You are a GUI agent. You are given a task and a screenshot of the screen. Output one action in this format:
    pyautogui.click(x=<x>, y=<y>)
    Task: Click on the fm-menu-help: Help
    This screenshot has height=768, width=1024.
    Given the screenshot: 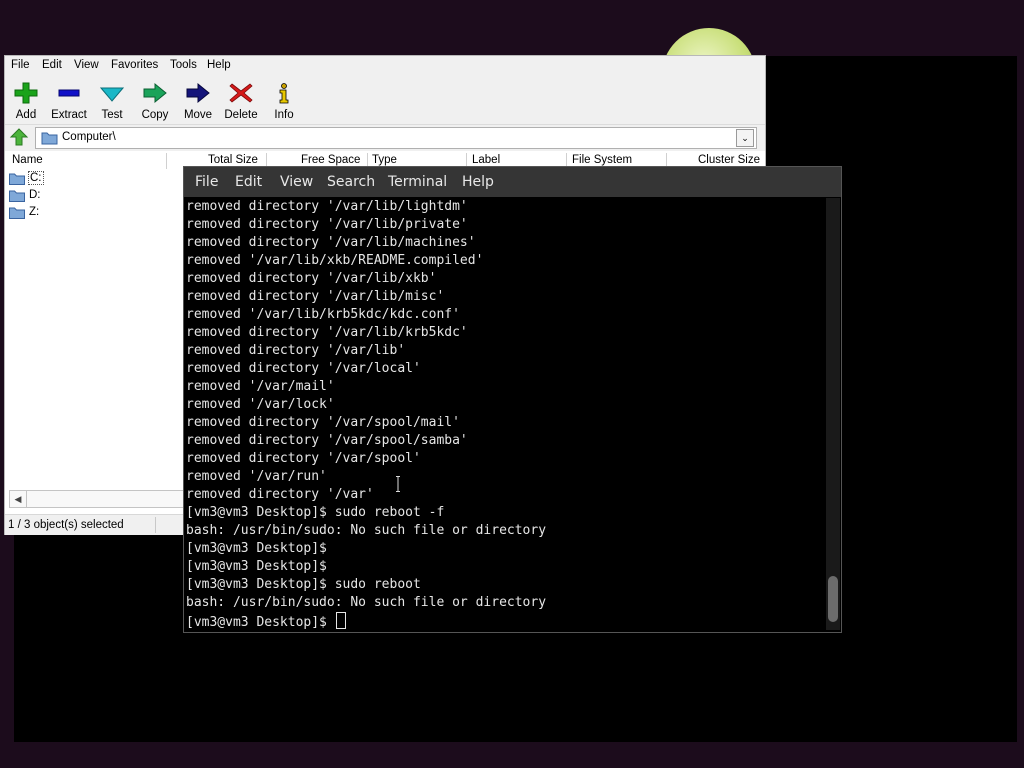 What is the action you would take?
    pyautogui.click(x=219, y=65)
    